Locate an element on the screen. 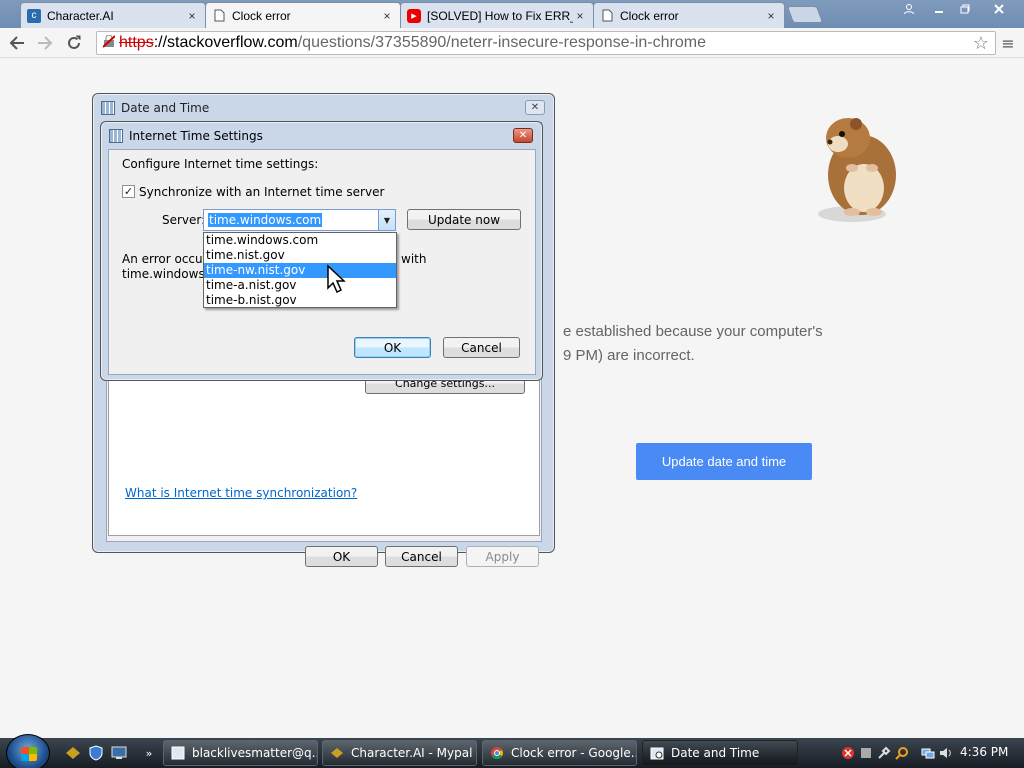 This screenshot has width=1024, height=768. update-date-and-time-button: Update date and time is located at coordinates (724, 461).